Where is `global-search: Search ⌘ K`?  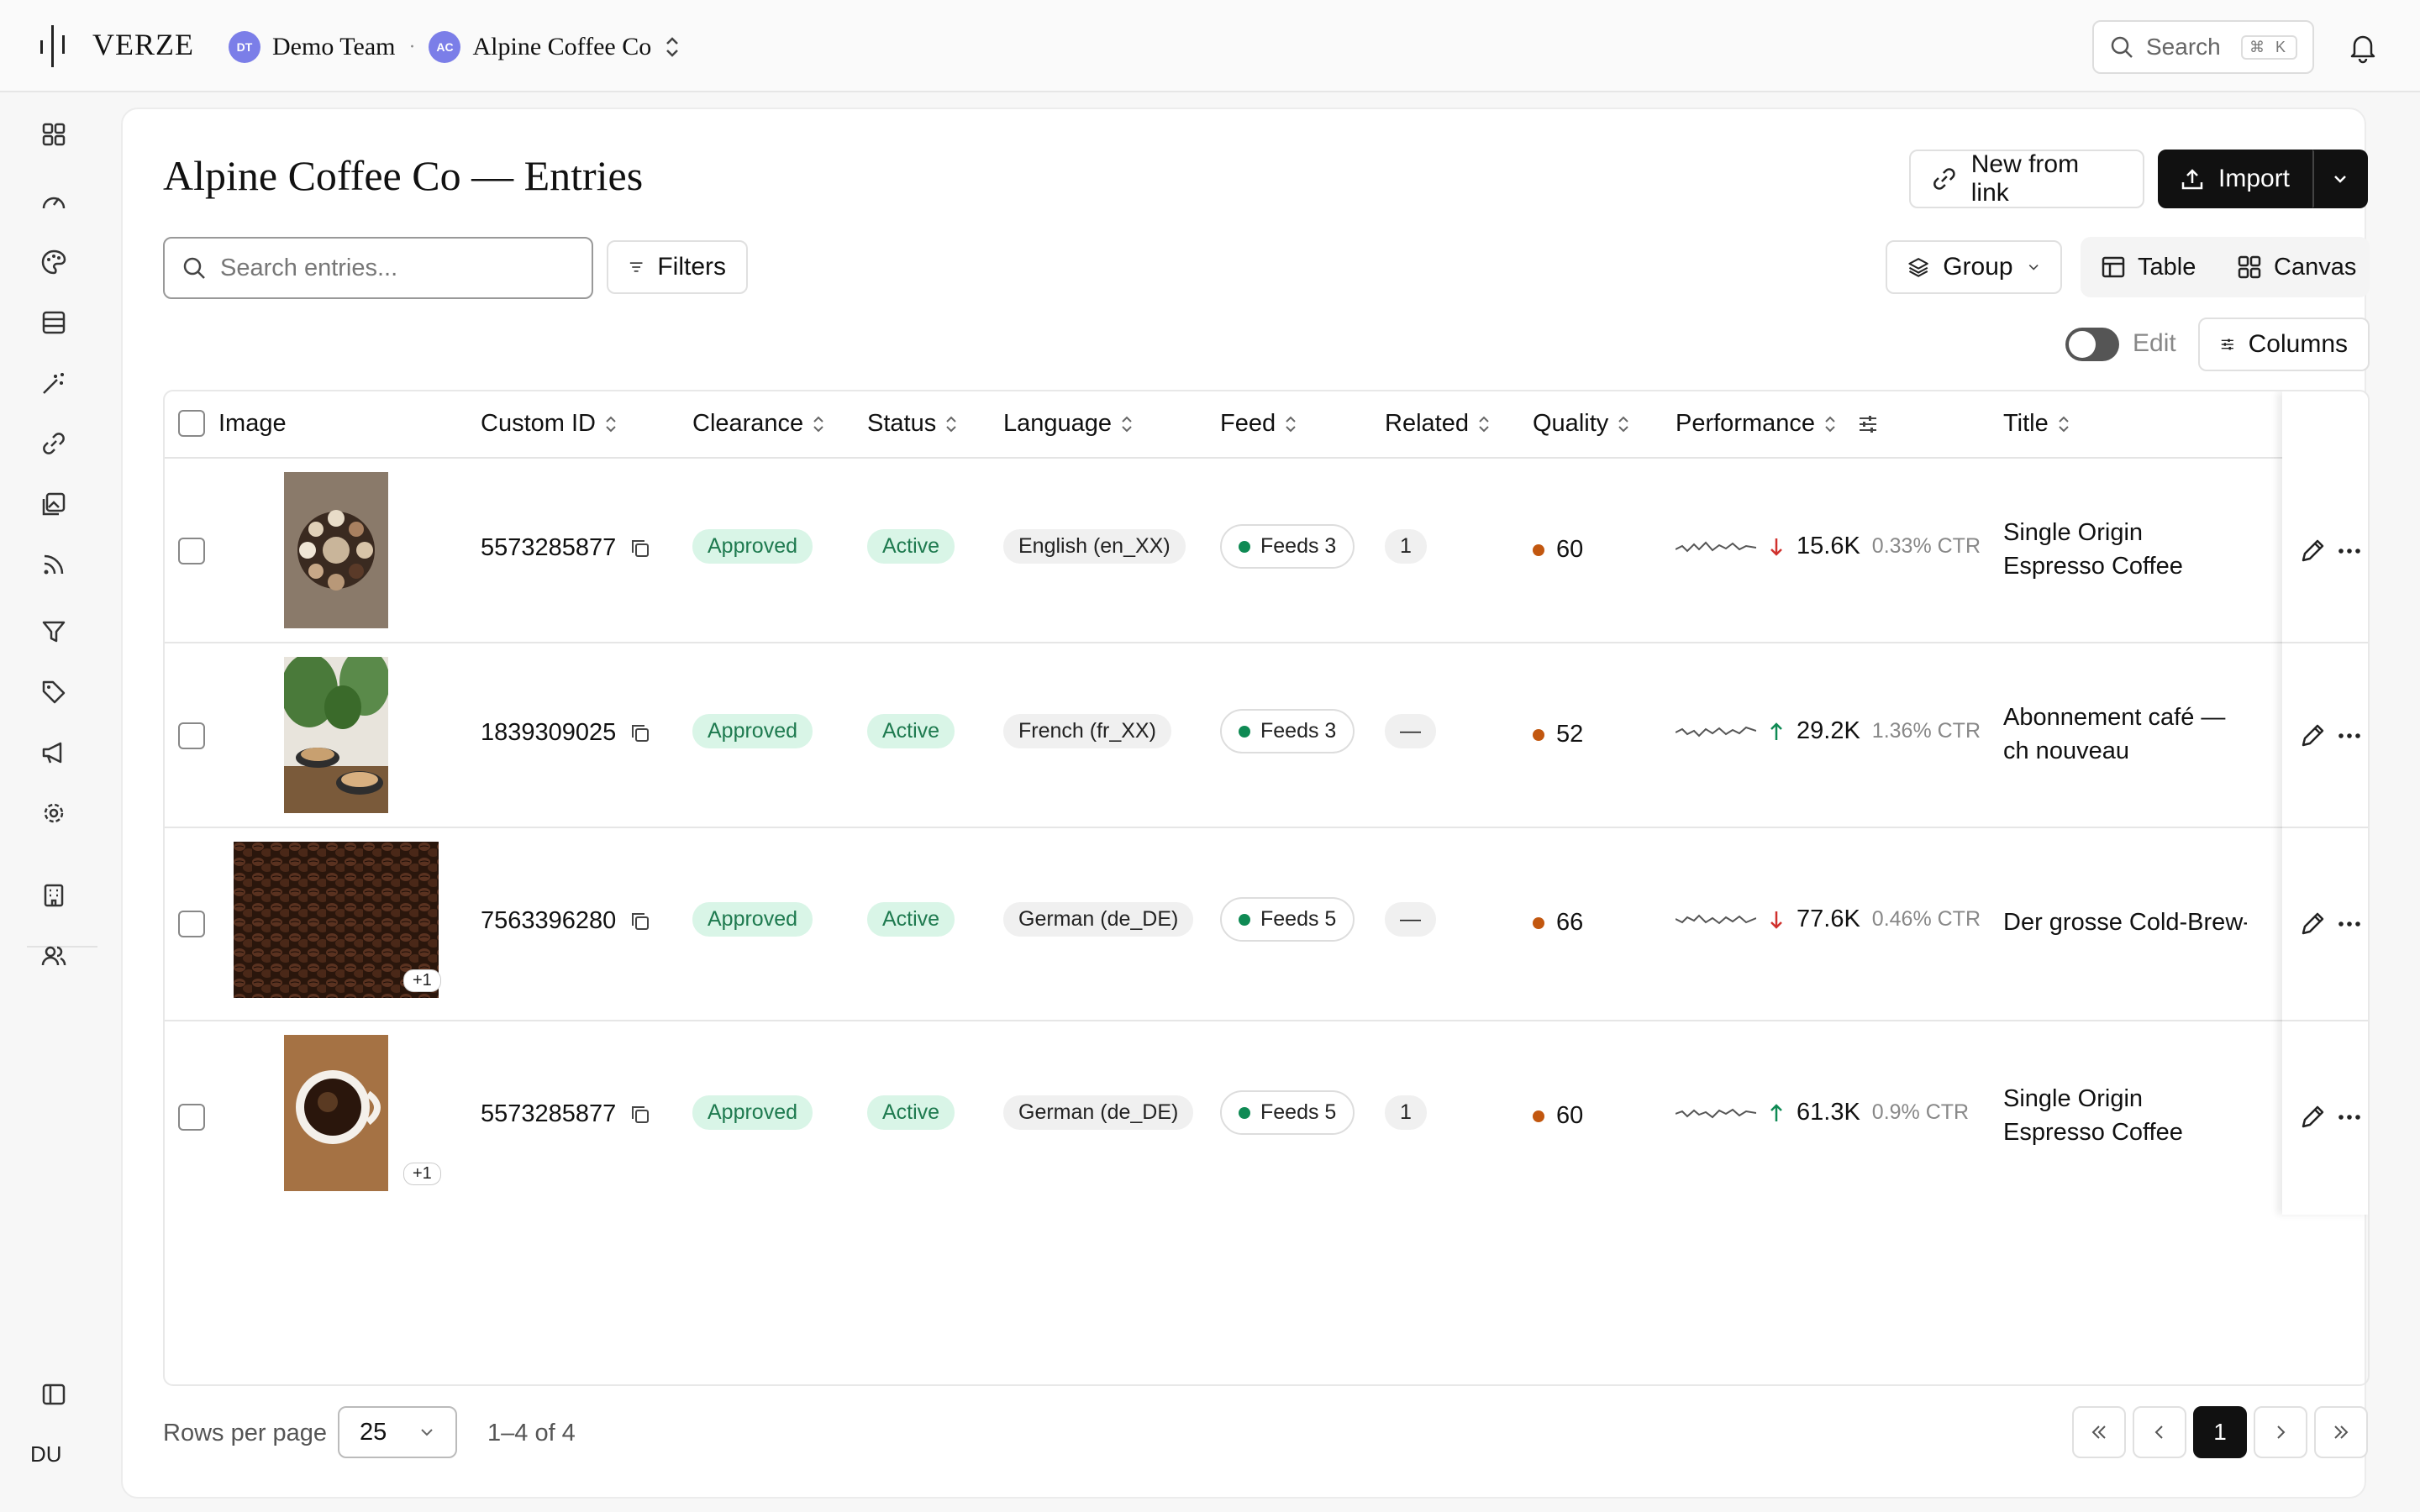
global-search: Search ⌘ K is located at coordinates (2203, 47).